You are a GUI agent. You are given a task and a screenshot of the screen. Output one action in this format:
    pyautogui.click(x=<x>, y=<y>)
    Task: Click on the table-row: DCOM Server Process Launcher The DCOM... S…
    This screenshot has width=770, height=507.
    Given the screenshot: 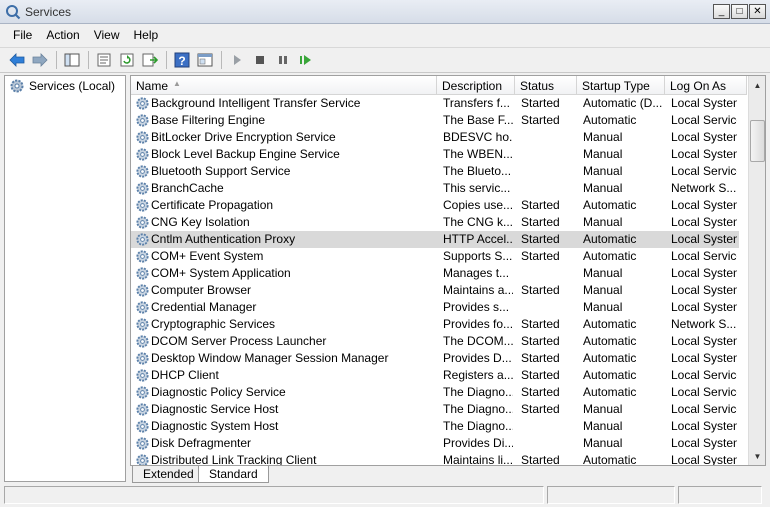 What is the action you would take?
    pyautogui.click(x=435, y=341)
    